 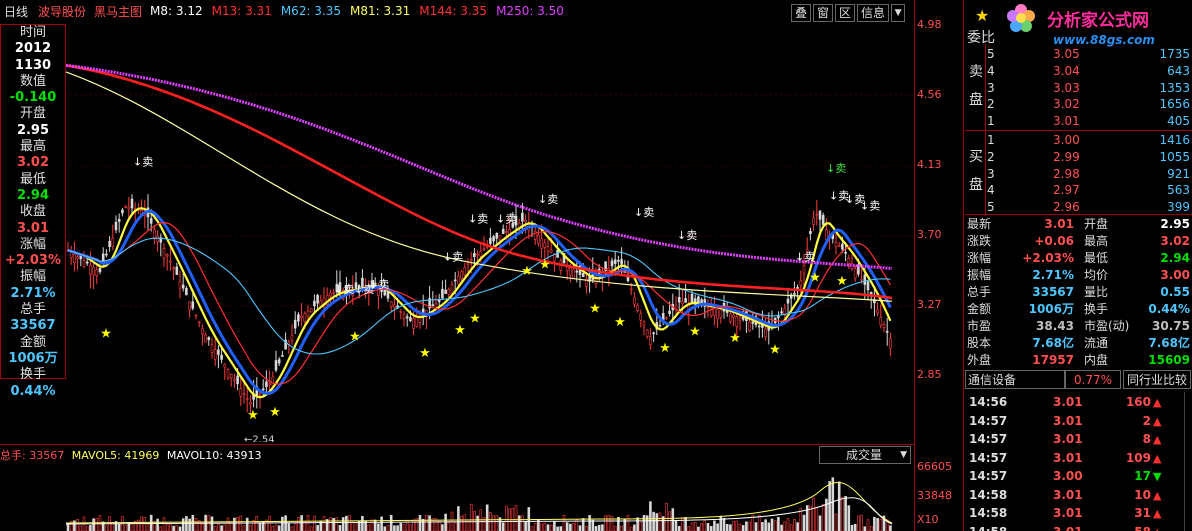 What do you see at coordinates (1157, 458) in the screenshot?
I see `tick-direction-icon: ▲` at bounding box center [1157, 458].